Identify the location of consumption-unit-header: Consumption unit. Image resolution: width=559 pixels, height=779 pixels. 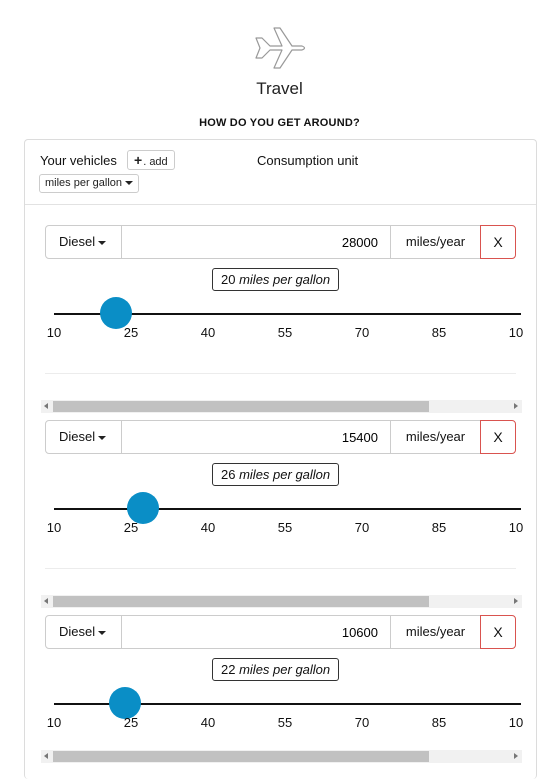
(308, 160).